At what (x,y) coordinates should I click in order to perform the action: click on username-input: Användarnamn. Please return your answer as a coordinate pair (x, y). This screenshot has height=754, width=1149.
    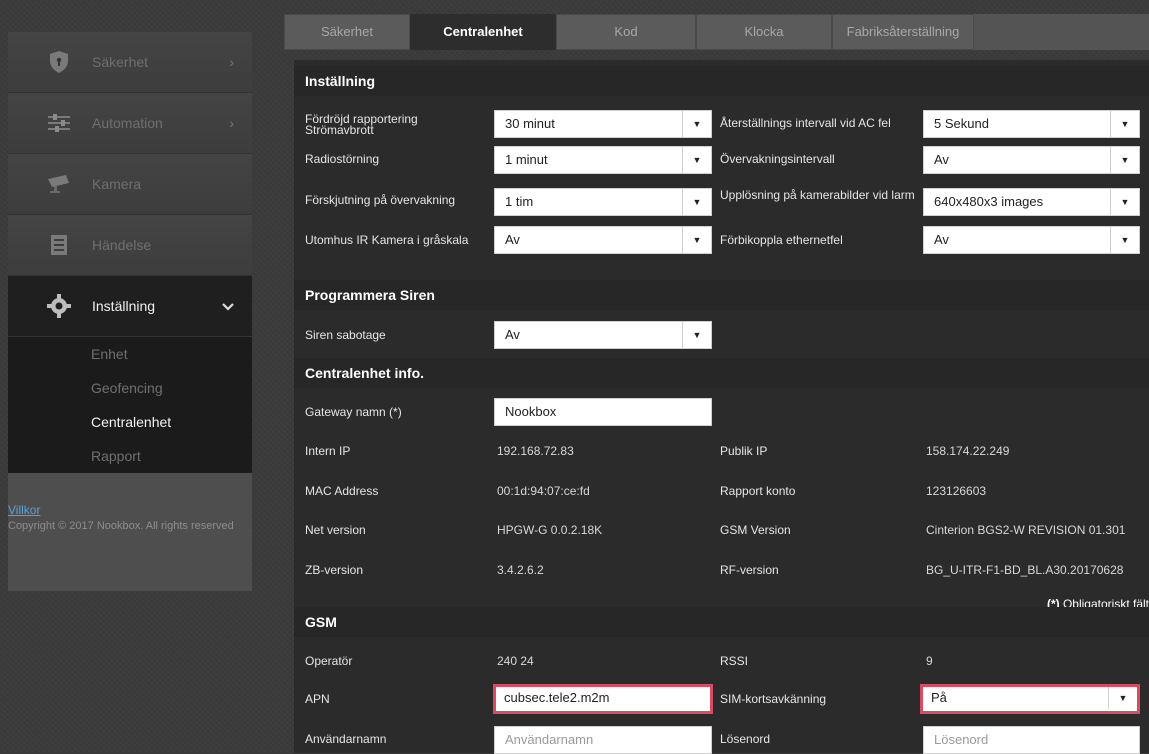
    Looking at the image, I should click on (603, 740).